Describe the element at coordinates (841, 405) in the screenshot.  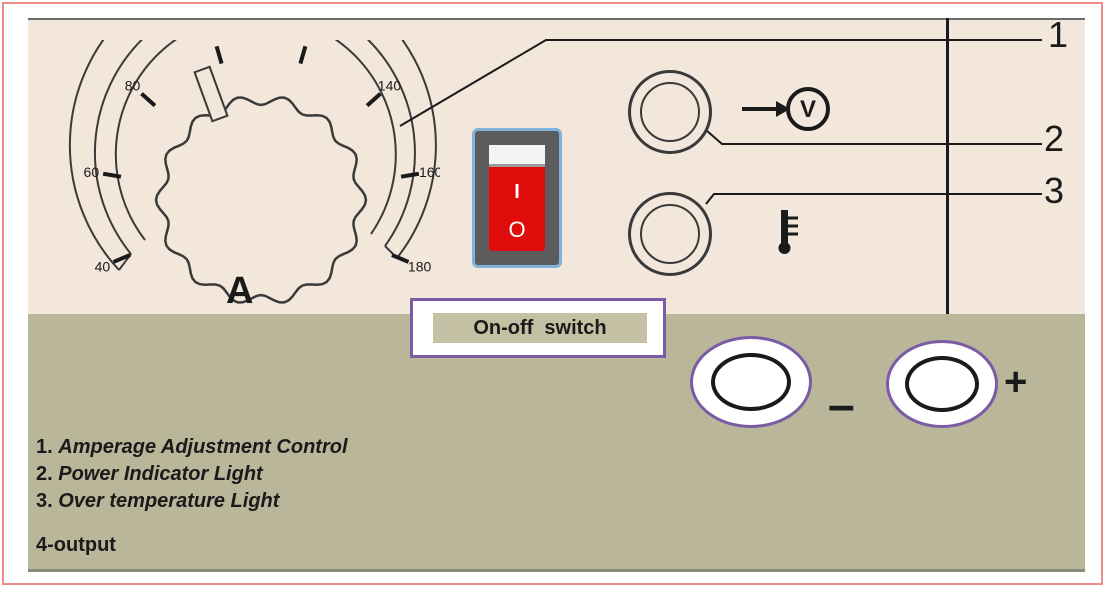
I see `negative-sign: –` at that location.